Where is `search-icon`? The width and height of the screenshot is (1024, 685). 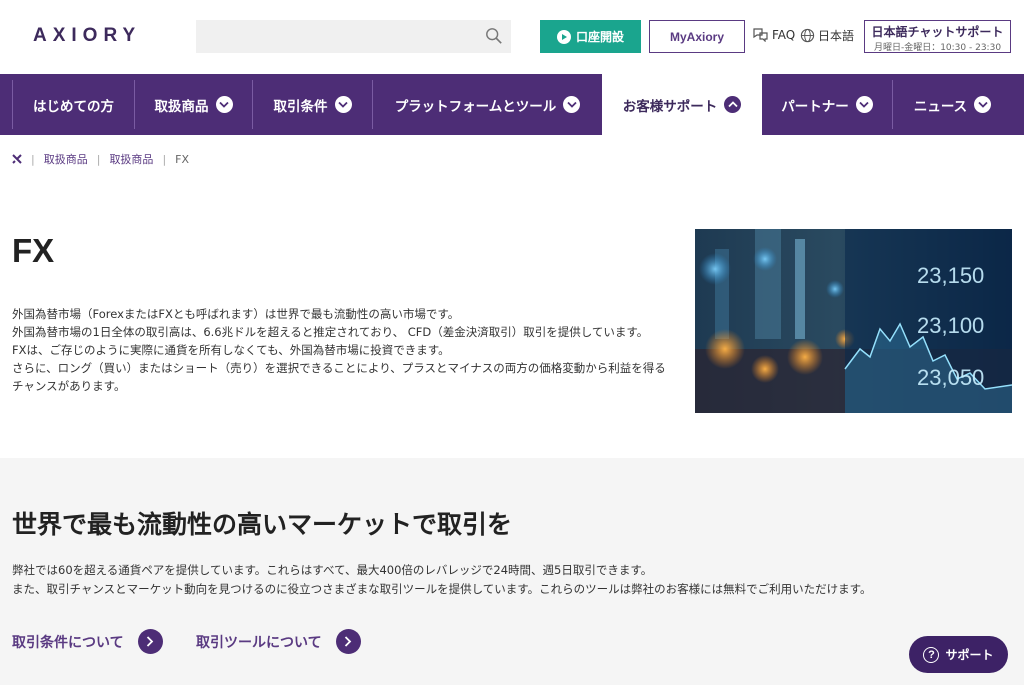
search-icon is located at coordinates (494, 36).